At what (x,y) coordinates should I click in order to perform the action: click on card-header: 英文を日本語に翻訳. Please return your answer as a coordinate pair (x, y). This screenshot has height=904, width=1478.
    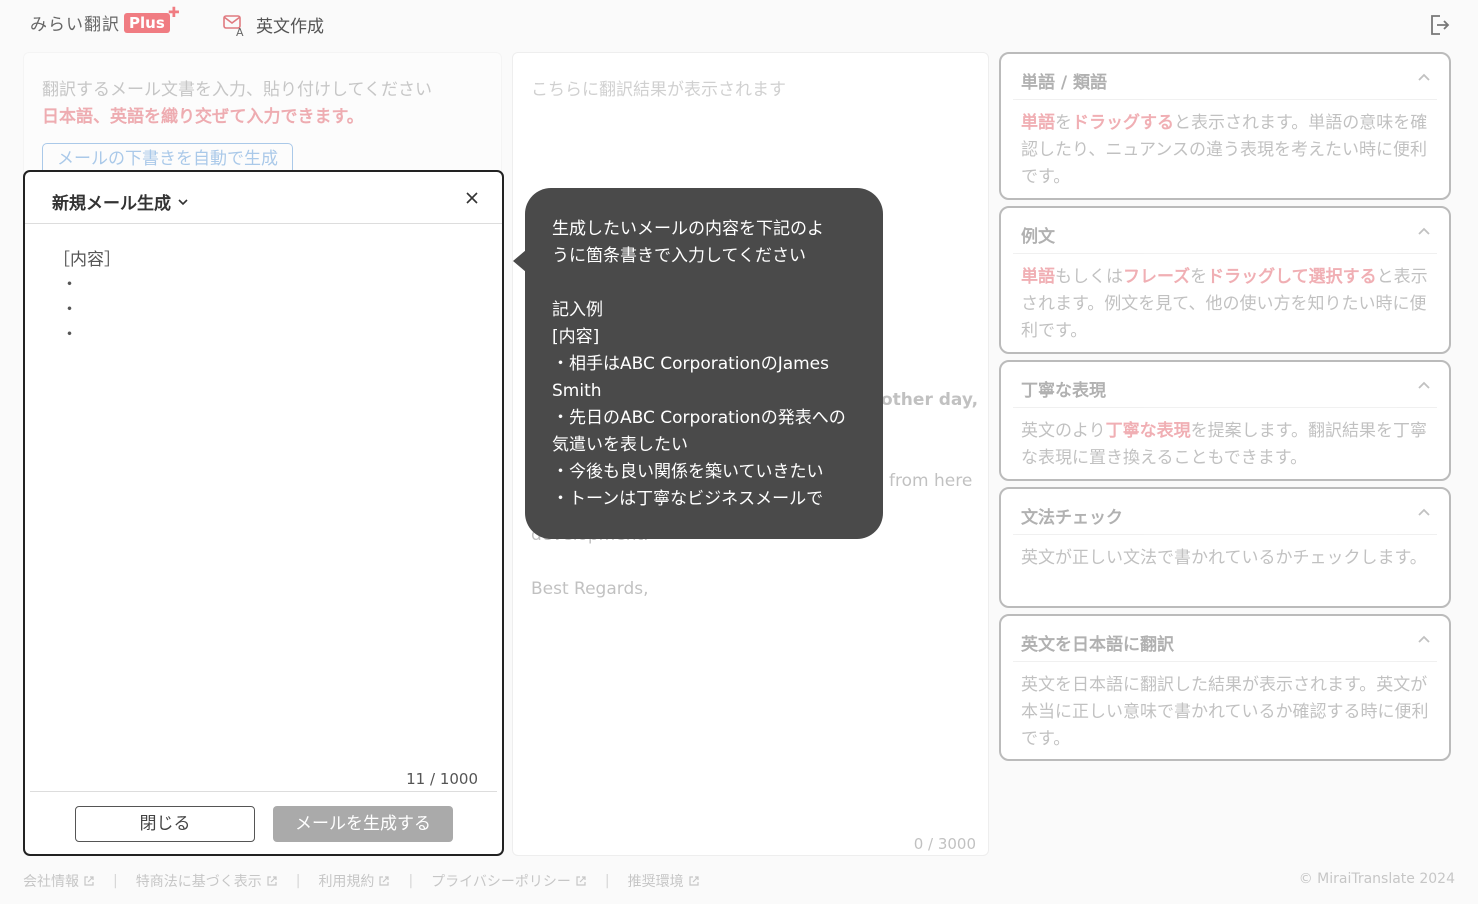
    Looking at the image, I should click on (1225, 639).